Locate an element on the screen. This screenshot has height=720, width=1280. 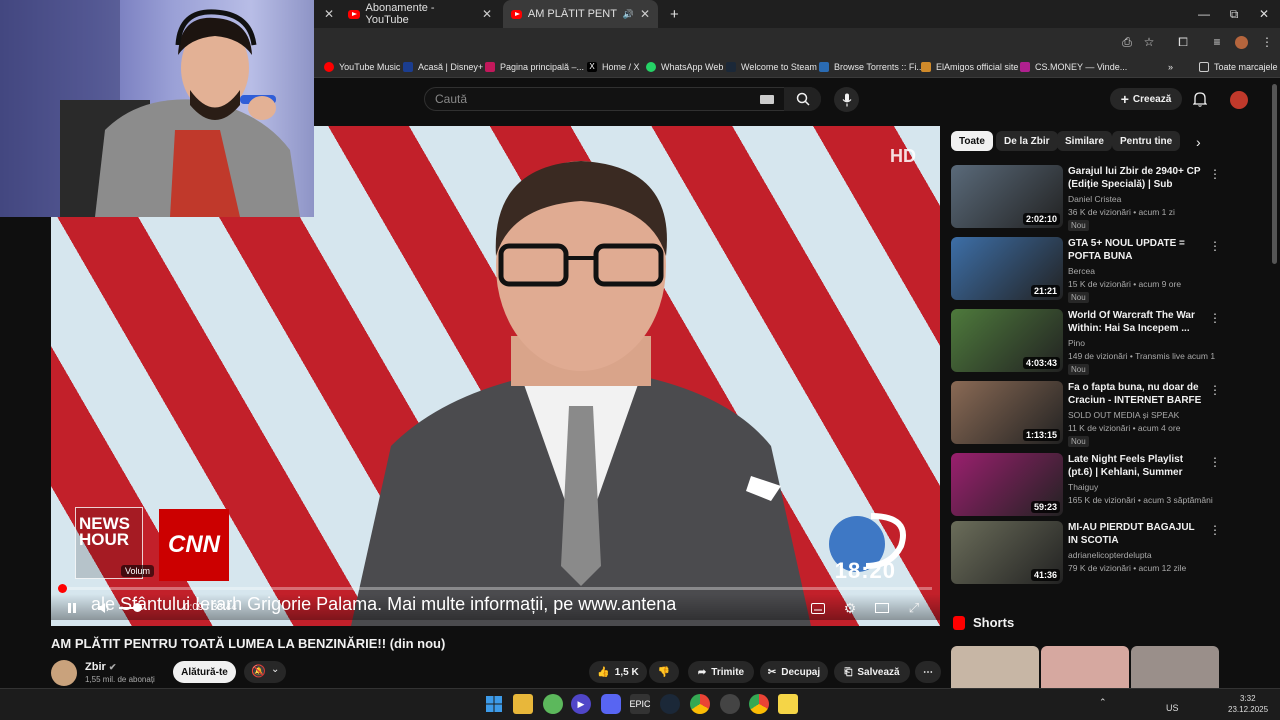
fullscreen-button: ⤢ is located at coordinates (914, 608).